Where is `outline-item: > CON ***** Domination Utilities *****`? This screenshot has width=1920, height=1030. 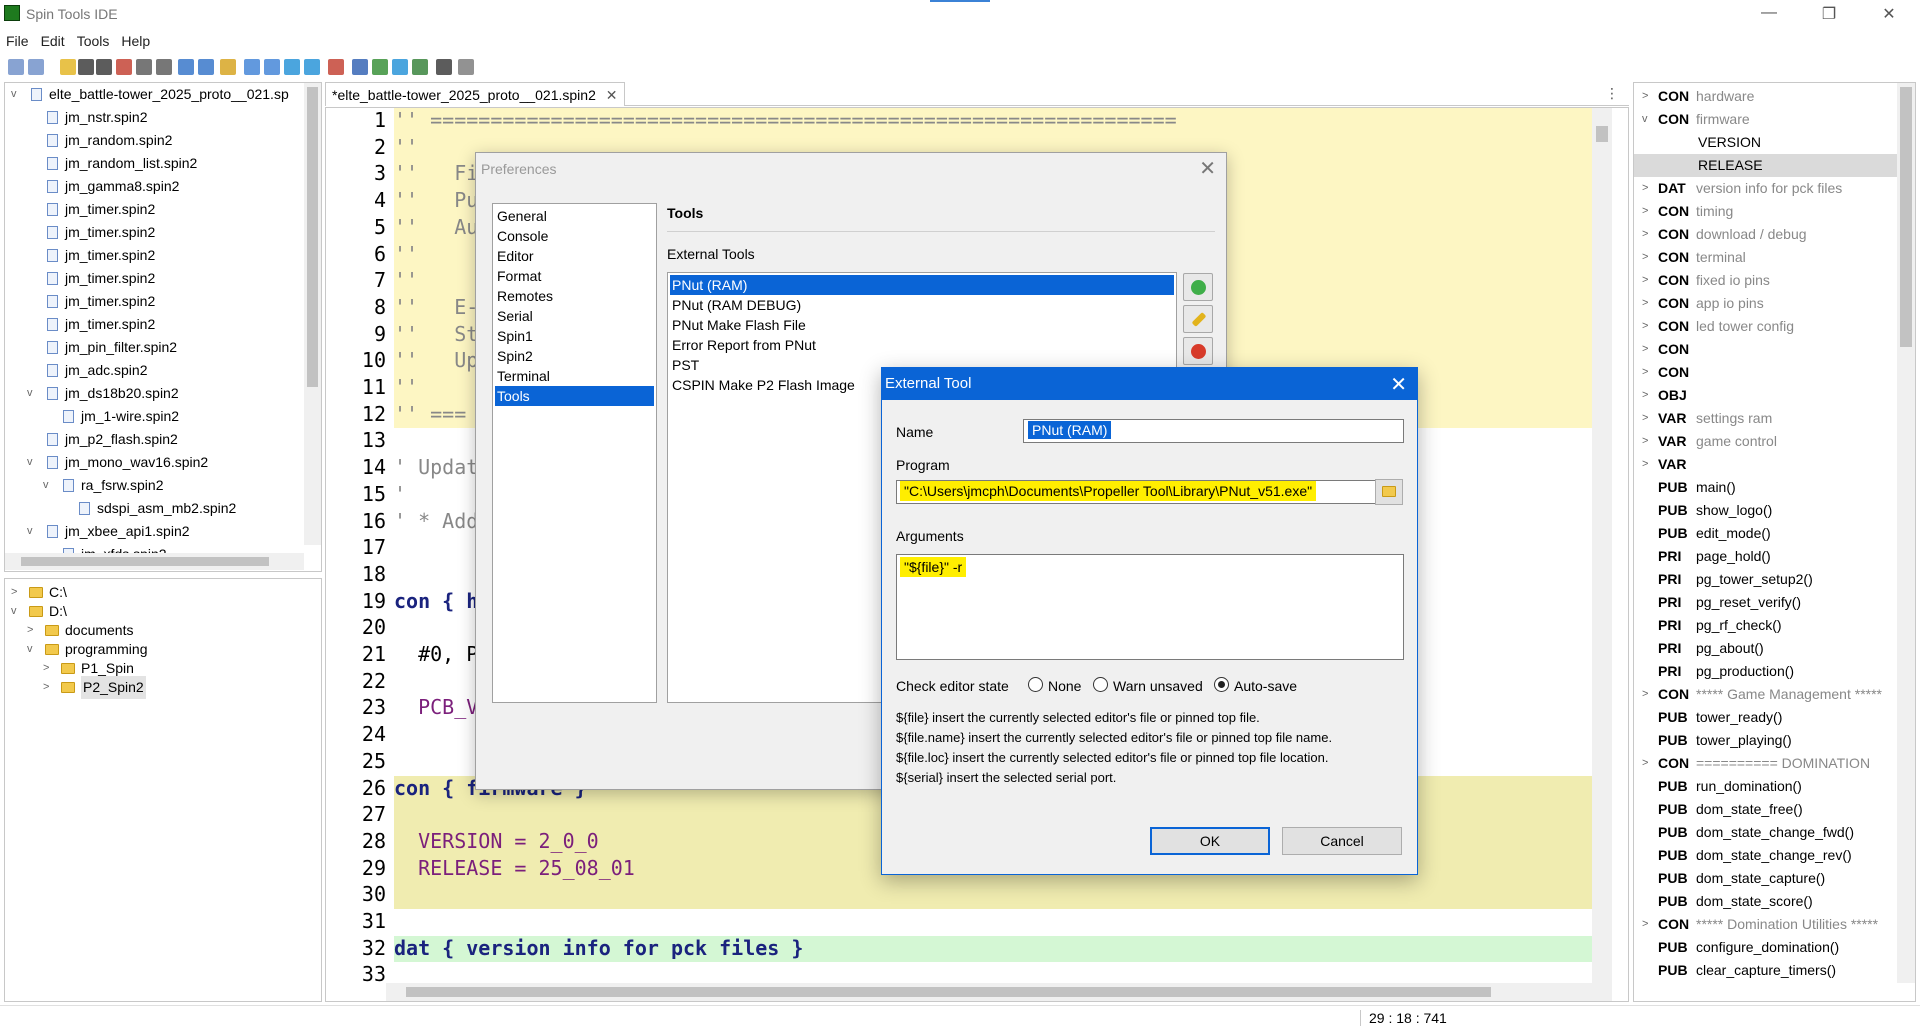
outline-item: > CON ***** Domination Utilities ***** is located at coordinates (1767, 924).